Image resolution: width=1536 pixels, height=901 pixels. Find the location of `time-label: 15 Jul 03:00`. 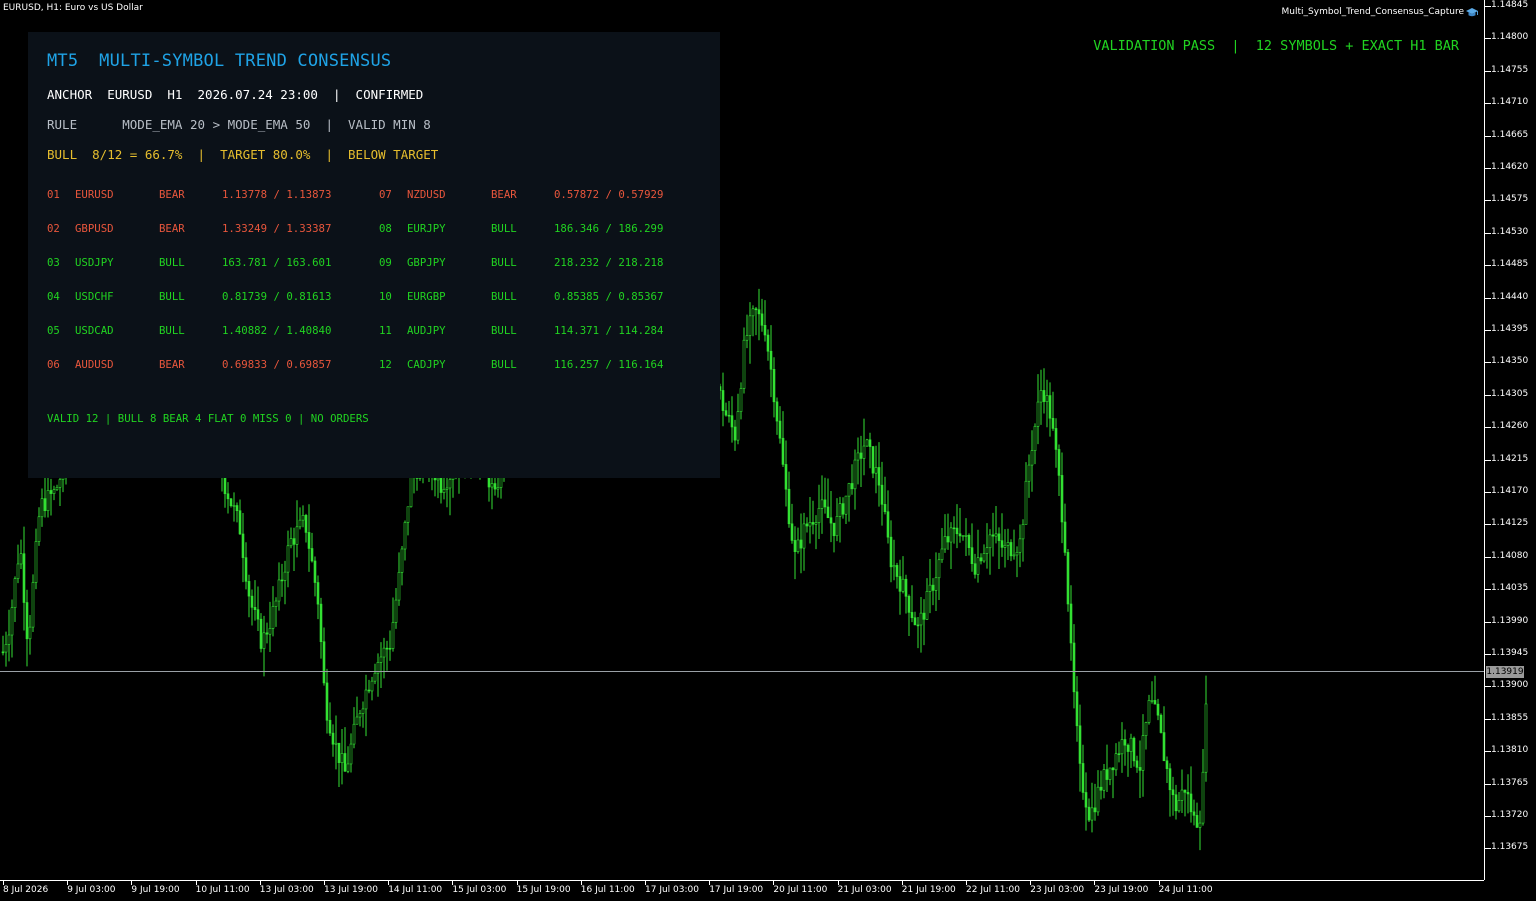

time-label: 15 Jul 03:00 is located at coordinates (479, 890).